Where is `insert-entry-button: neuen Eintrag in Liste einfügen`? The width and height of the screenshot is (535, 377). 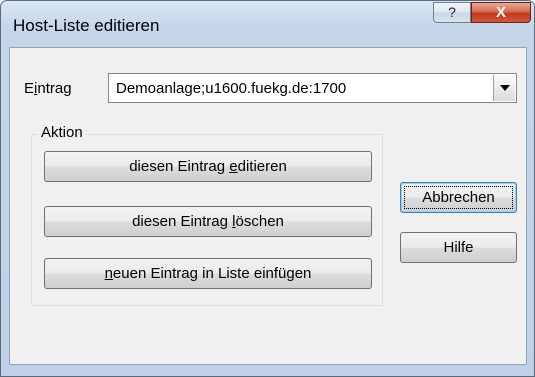 insert-entry-button: neuen Eintrag in Liste einfügen is located at coordinates (208, 273).